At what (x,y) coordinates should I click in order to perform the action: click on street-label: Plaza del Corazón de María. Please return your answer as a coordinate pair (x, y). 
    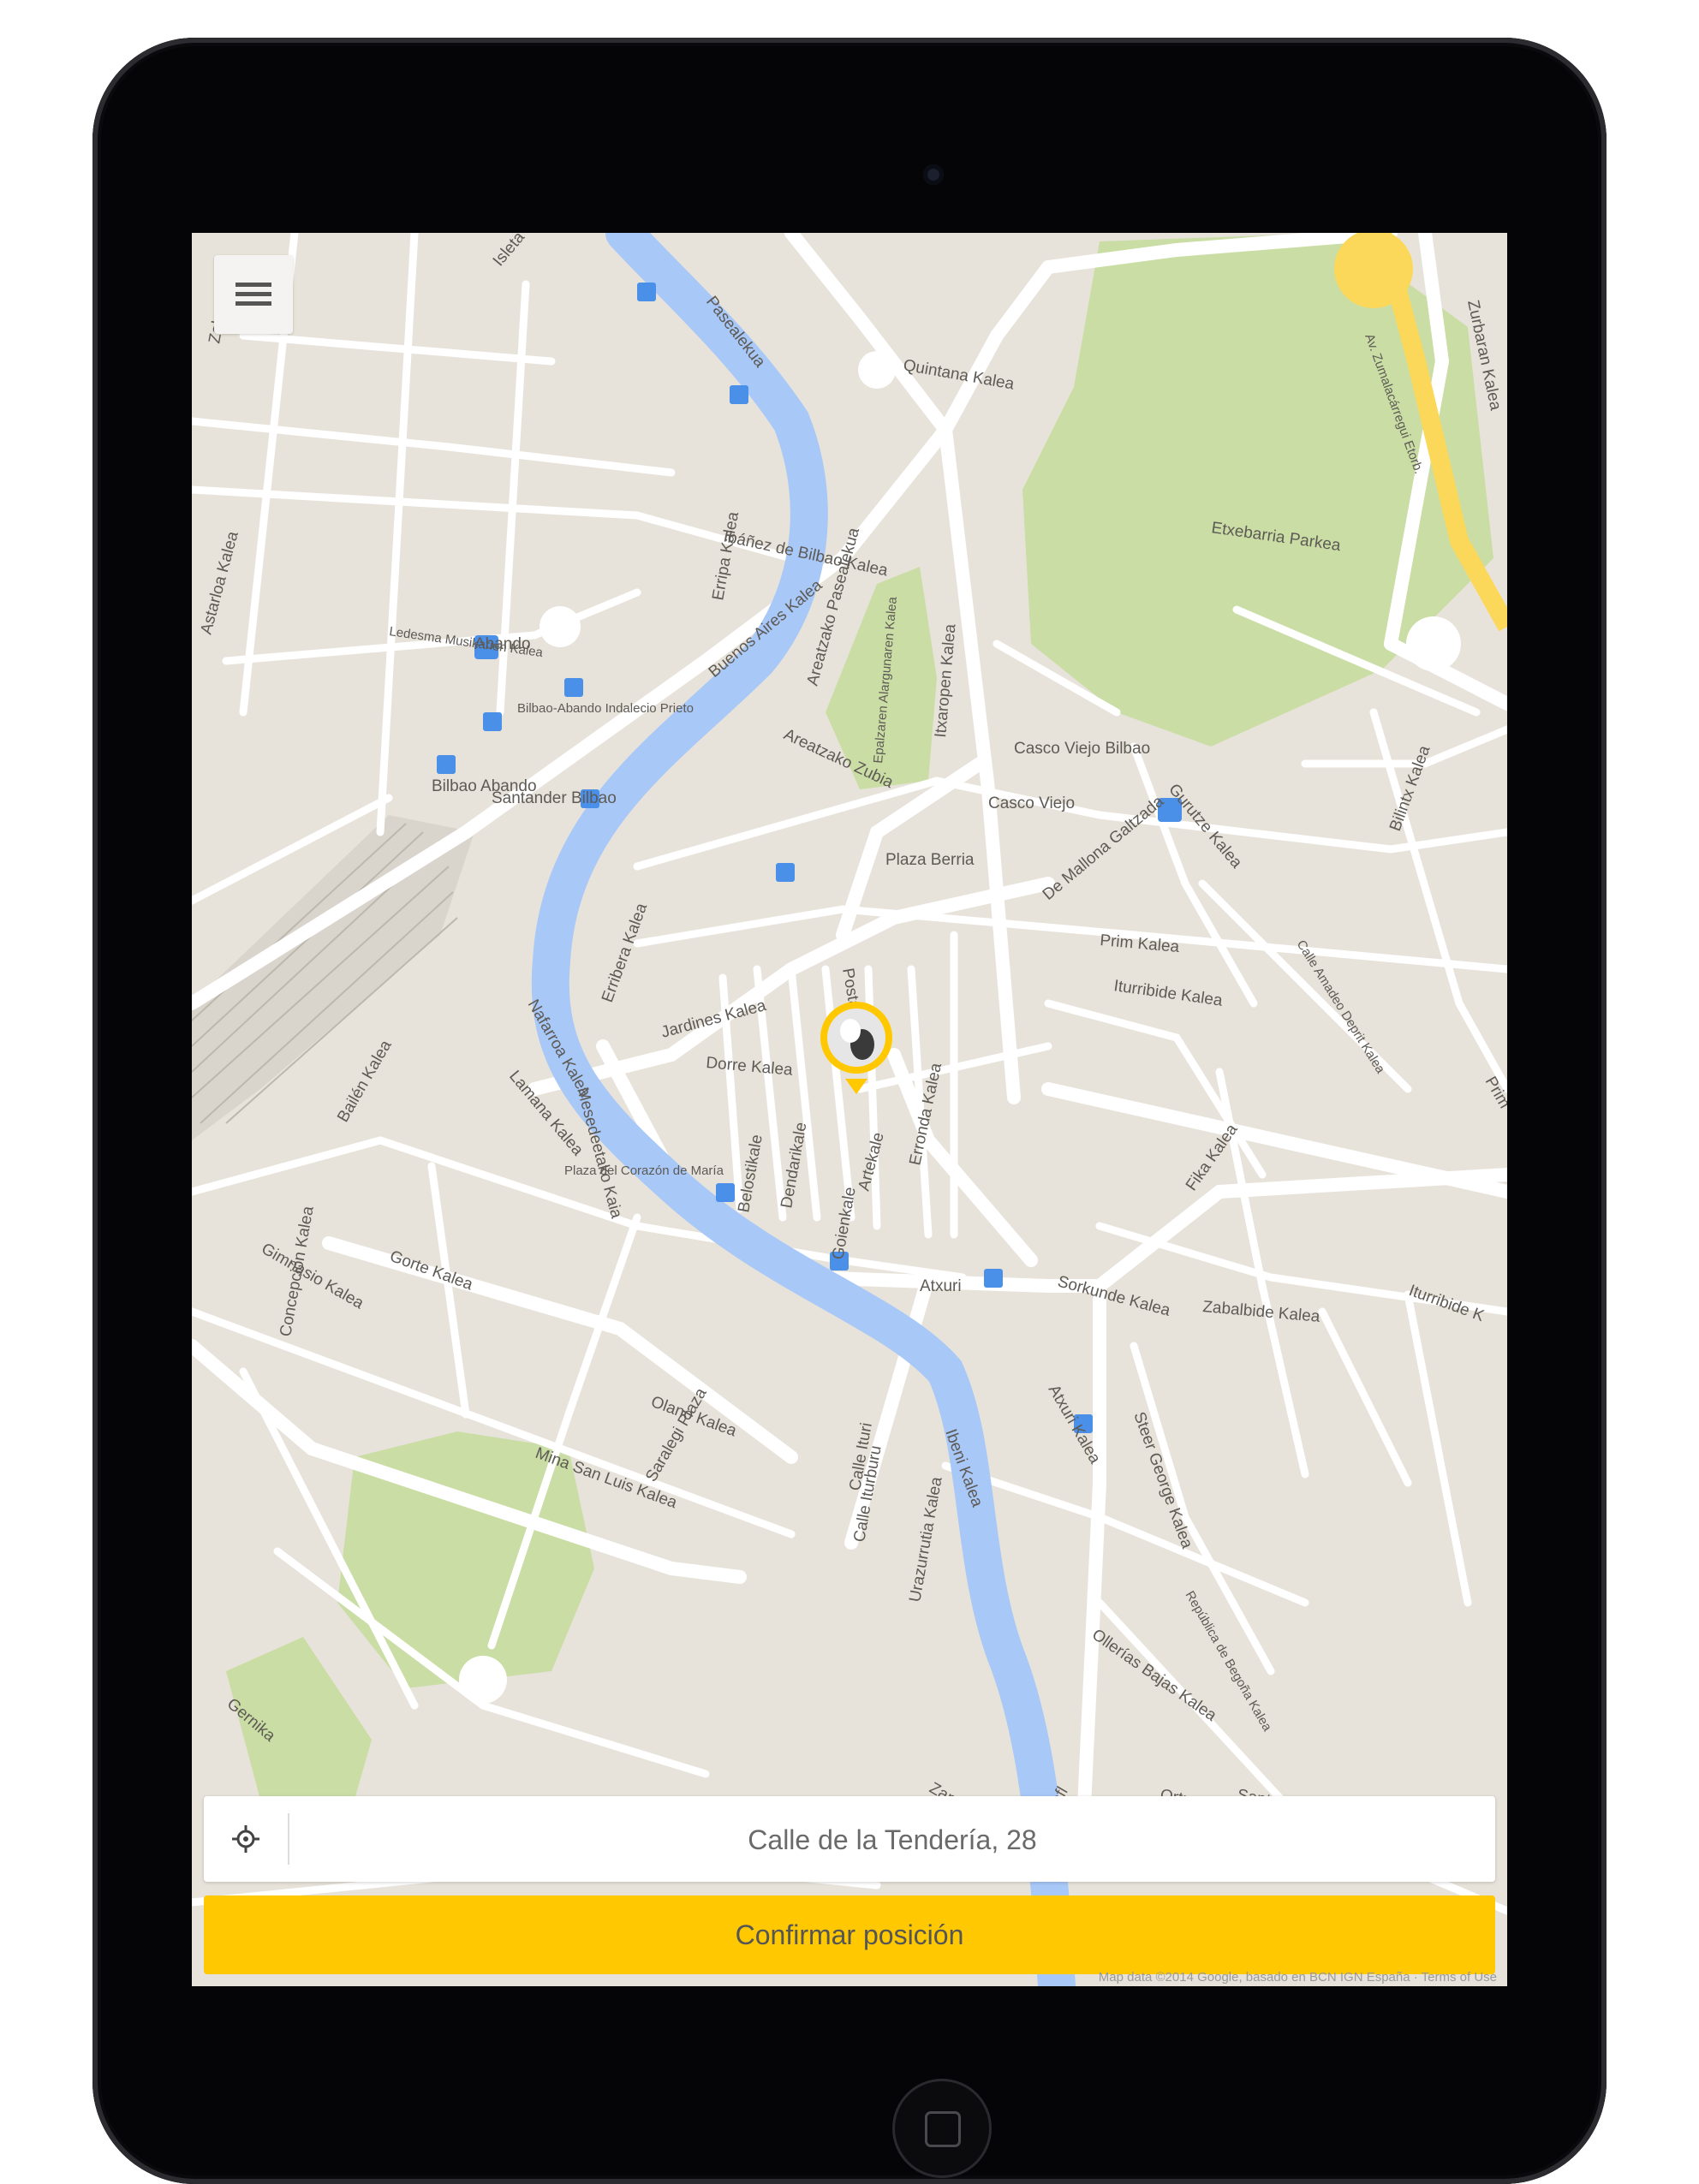
    Looking at the image, I should click on (644, 1171).